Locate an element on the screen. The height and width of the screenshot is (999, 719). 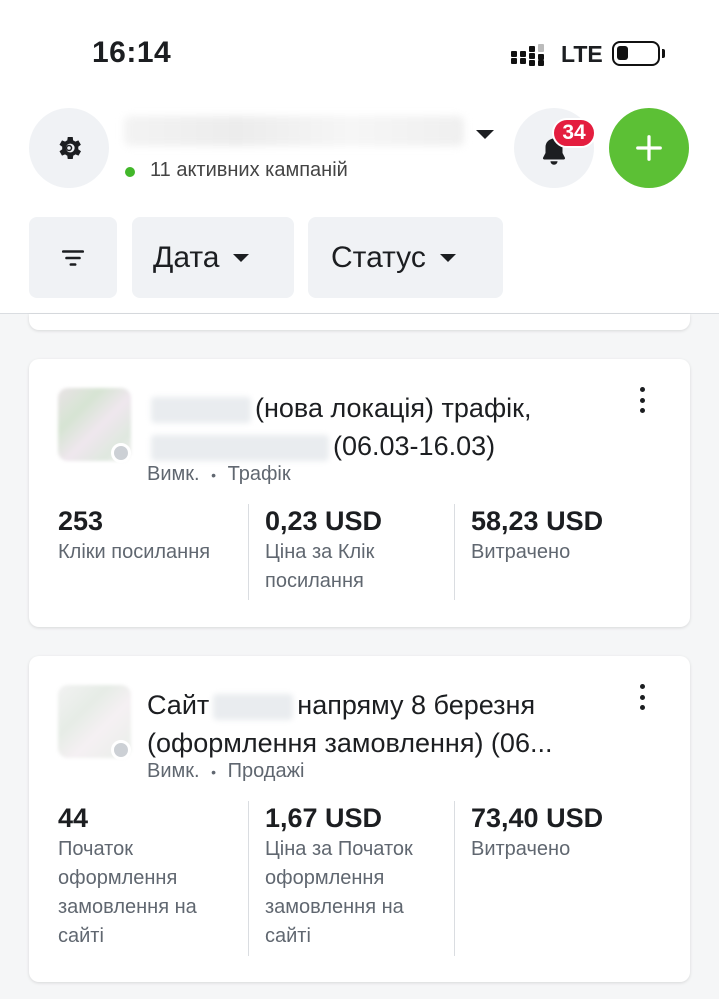
active-campaigns-count: 11 активних кампаній is located at coordinates (249, 170).